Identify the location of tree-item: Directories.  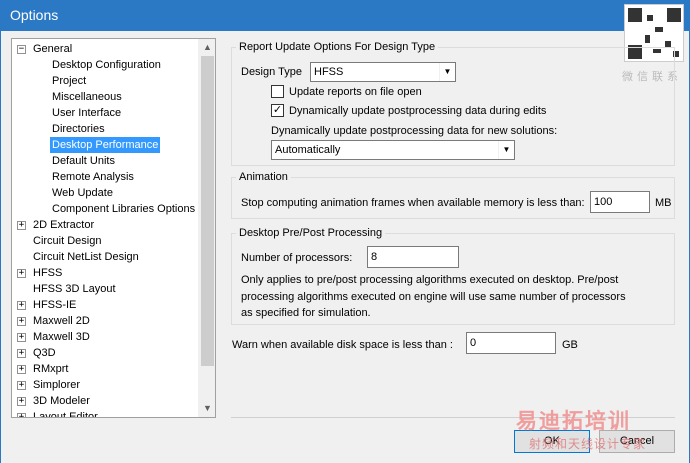
(105, 129).